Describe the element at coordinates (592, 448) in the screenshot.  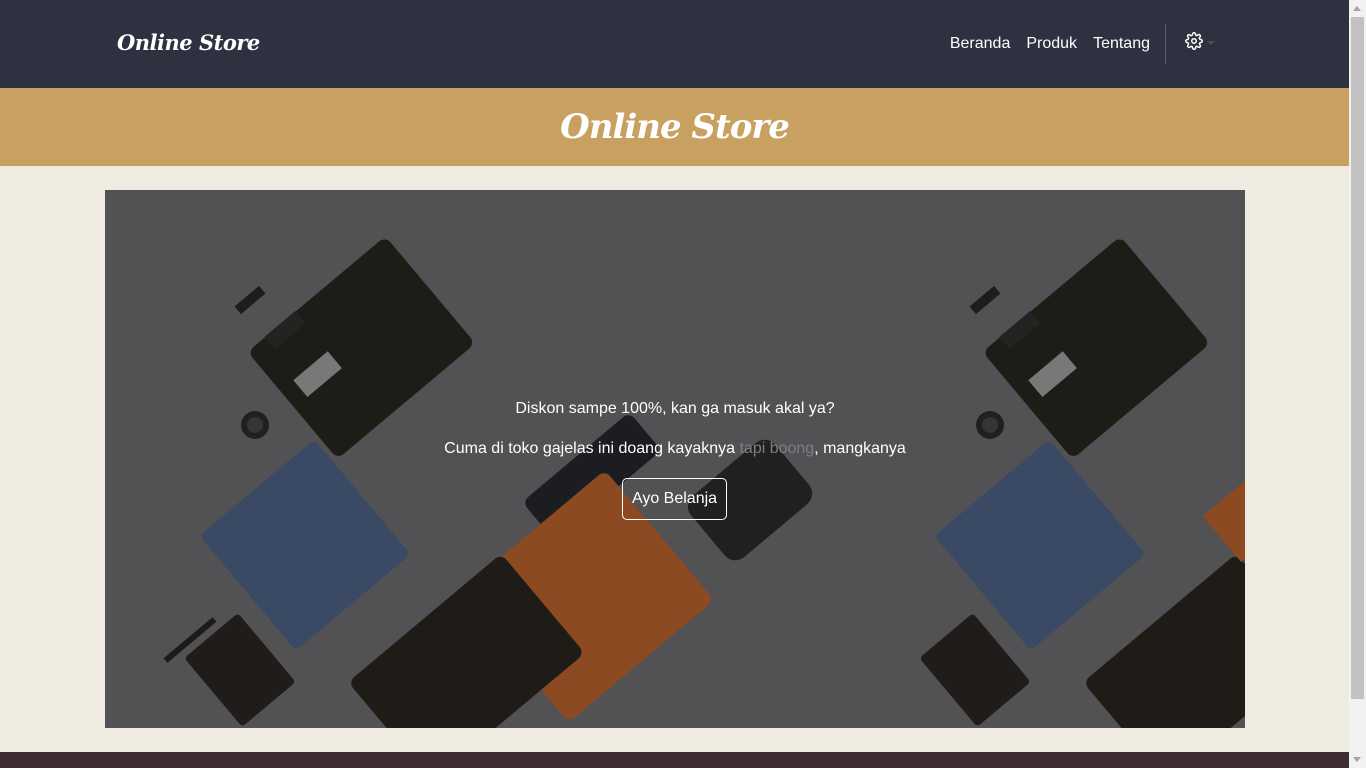
I see `hero-subtagline-text: Cuma di toko gajelas ini doang kayaknya` at that location.